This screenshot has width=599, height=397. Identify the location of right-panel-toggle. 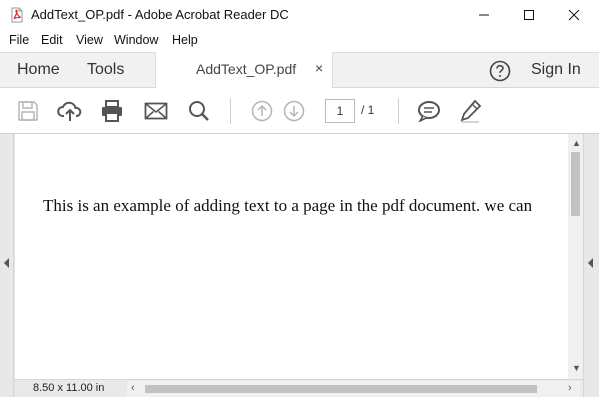
(591, 265).